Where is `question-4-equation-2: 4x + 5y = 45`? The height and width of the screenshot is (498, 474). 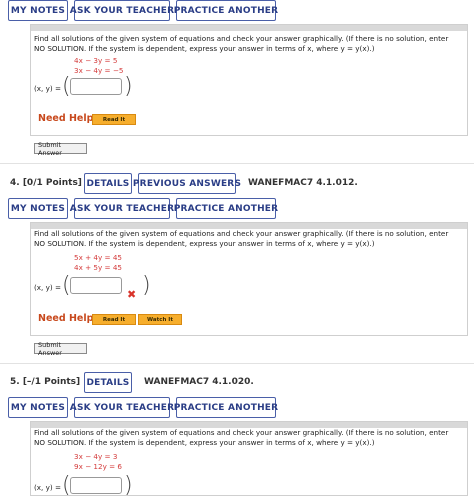
question-4-equation-2: 4x + 5y = 45 is located at coordinates (98, 267).